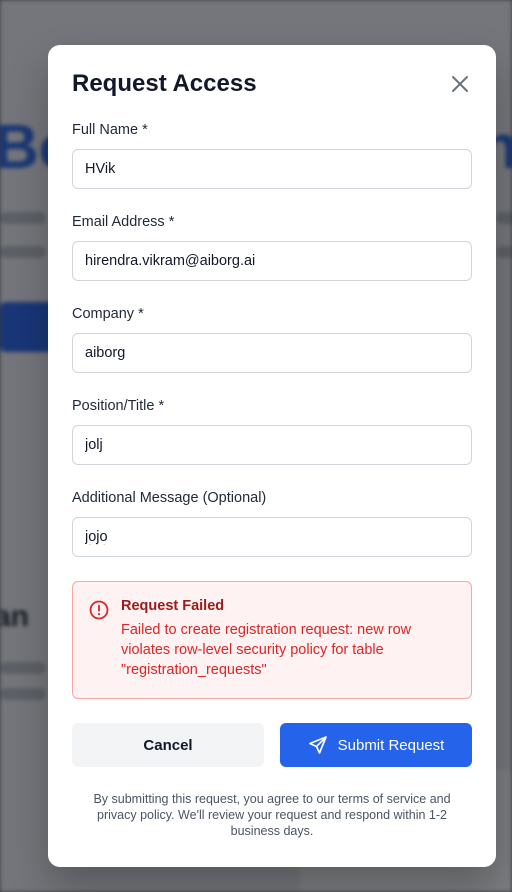 The image size is (512, 892). I want to click on full-name-field: Full Name *, so click(272, 155).